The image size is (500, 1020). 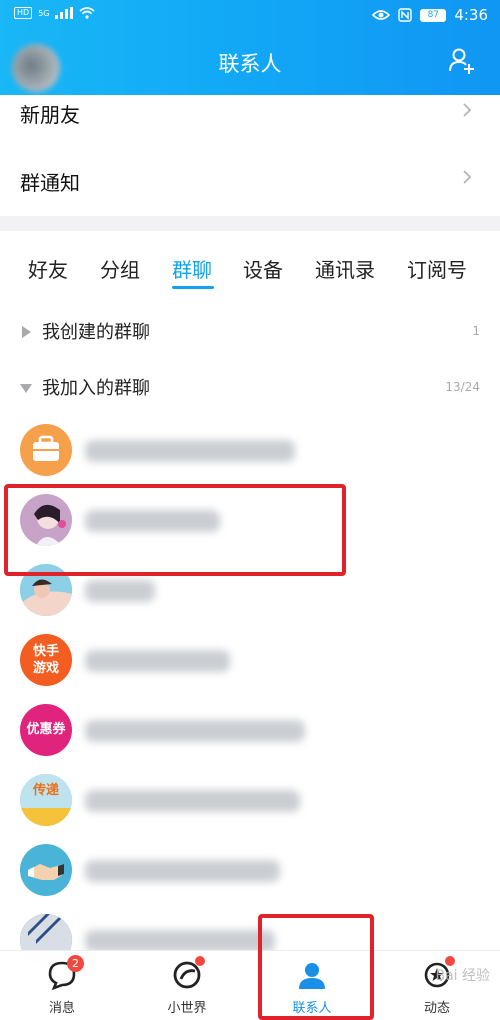 I want to click on bottom-nav: 2 消息 小世界 联系人 动态 Bai 经验, so click(x=250, y=985).